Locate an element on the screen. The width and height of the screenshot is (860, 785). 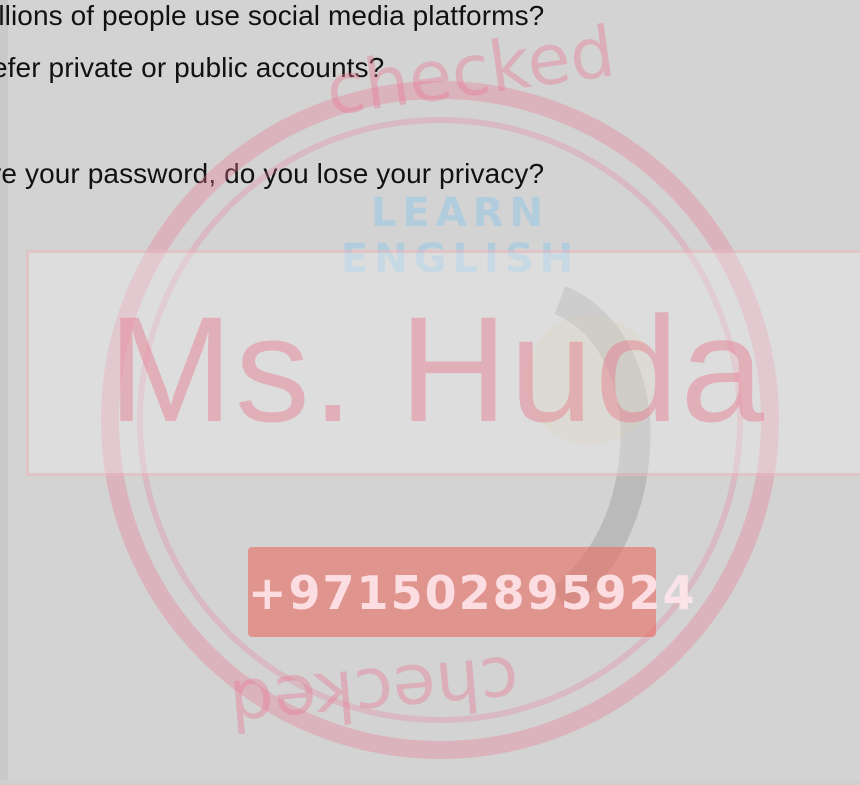
watermark-phone-badge is located at coordinates (452, 592).